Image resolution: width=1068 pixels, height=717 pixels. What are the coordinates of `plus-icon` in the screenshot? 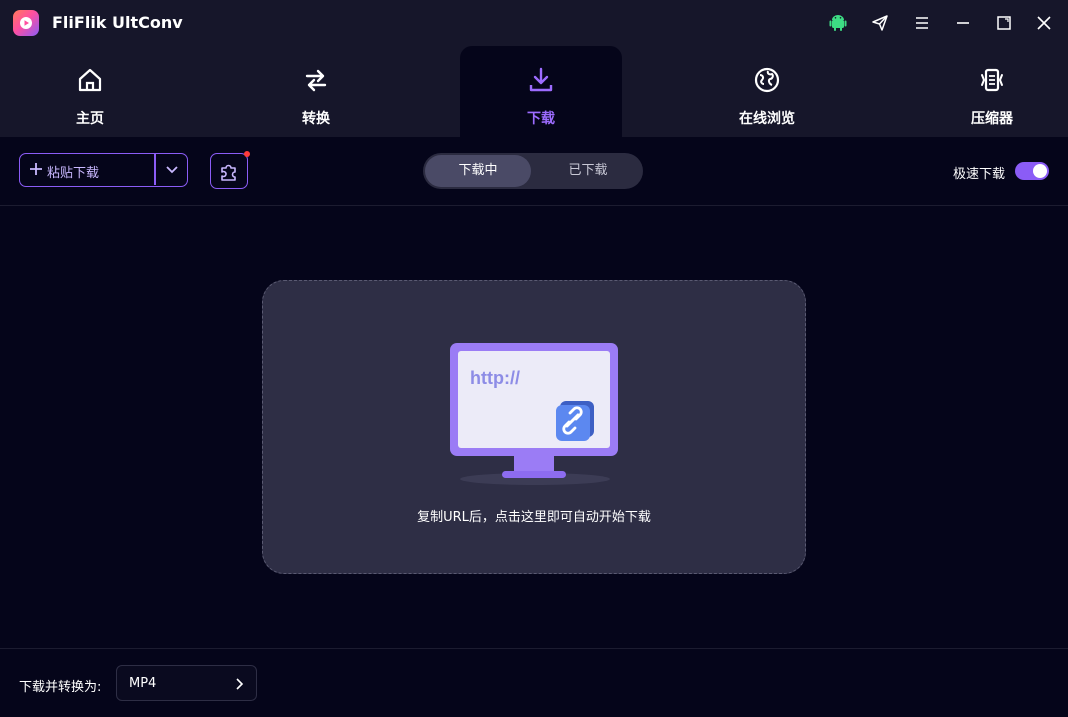 It's located at (36, 169).